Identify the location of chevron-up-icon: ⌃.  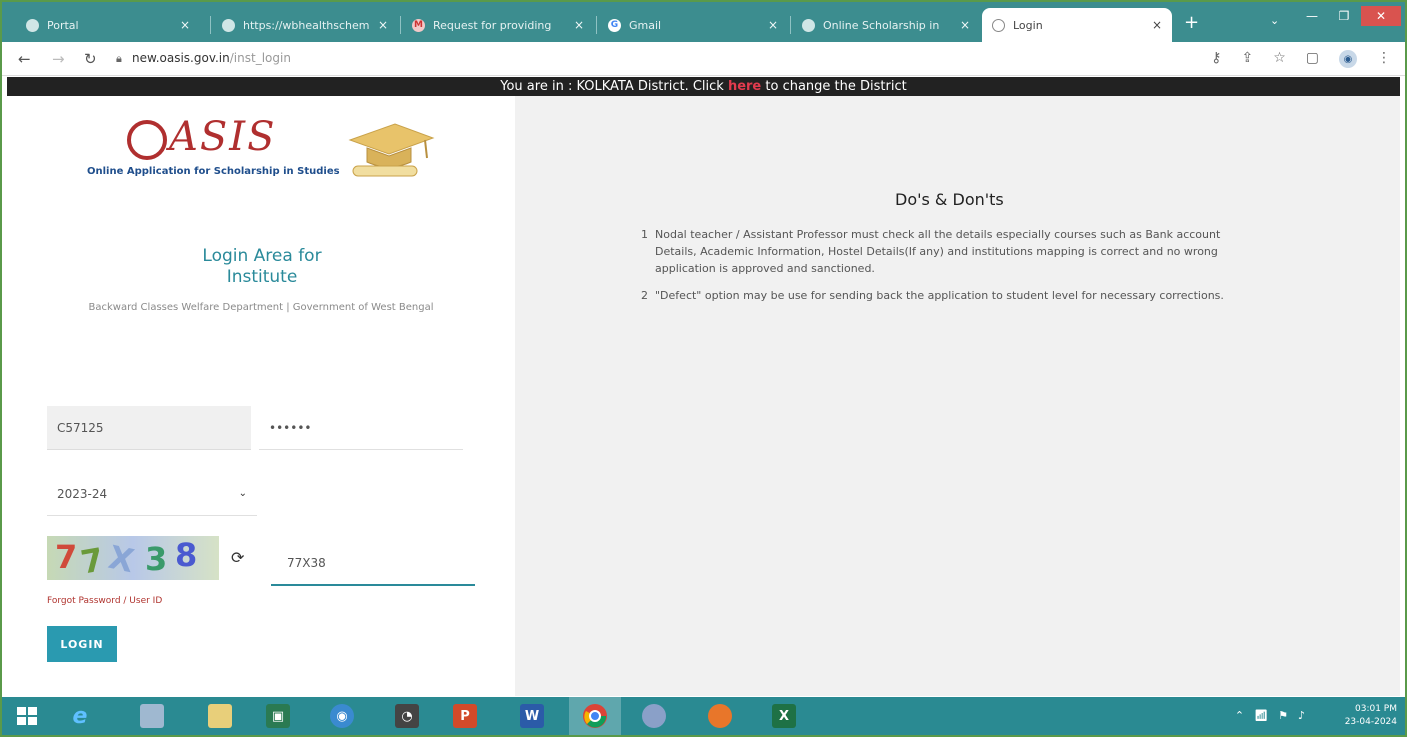
(1239, 715).